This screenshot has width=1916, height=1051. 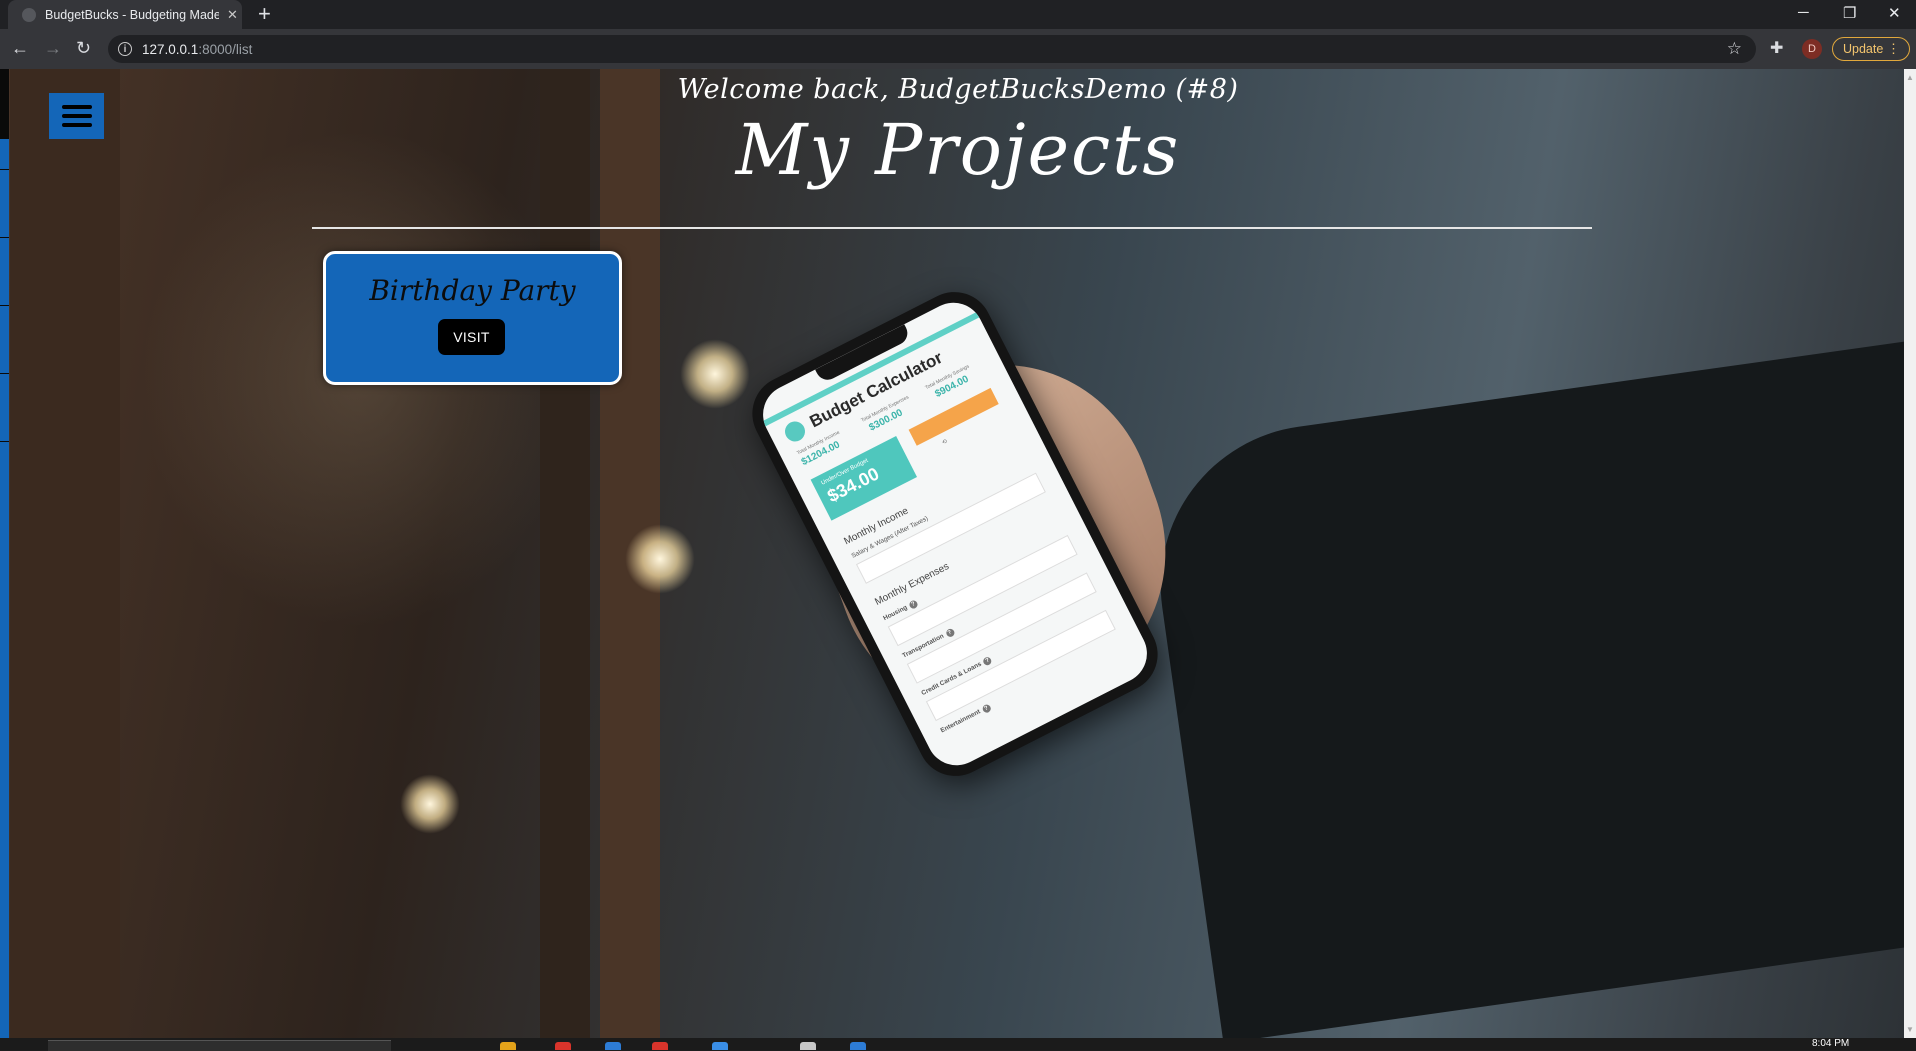 I want to click on reload-icon: ↻, so click(x=83, y=48).